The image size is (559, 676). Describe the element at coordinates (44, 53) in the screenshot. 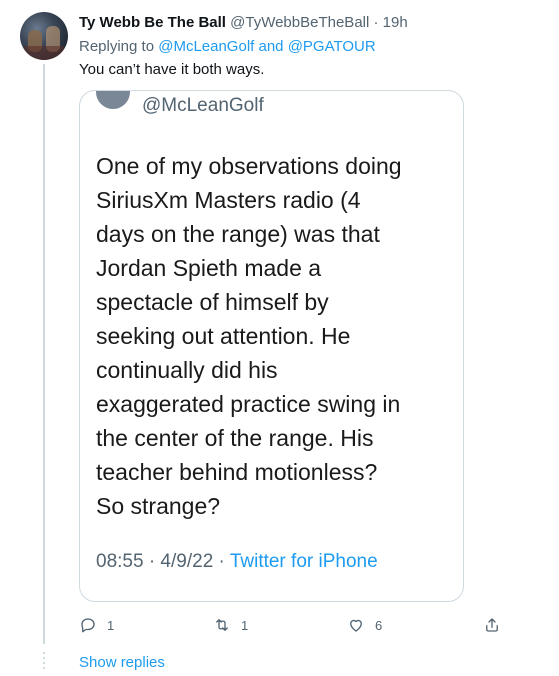

I see `avatar-figure` at that location.